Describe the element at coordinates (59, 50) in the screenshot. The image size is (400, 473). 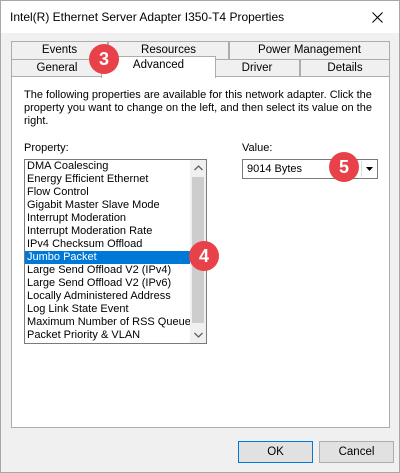
I see `tab-events-label: Events` at that location.